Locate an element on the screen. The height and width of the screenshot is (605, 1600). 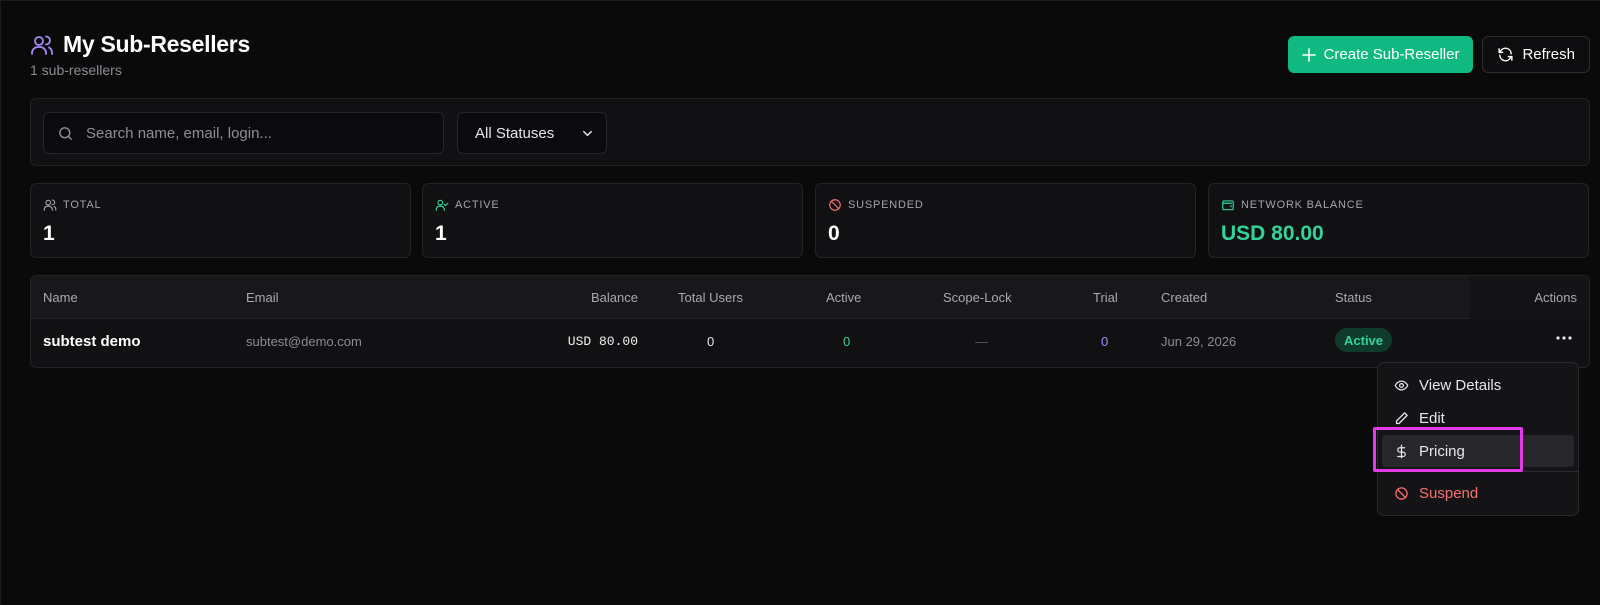
column-header-status: Status is located at coordinates (1353, 297).